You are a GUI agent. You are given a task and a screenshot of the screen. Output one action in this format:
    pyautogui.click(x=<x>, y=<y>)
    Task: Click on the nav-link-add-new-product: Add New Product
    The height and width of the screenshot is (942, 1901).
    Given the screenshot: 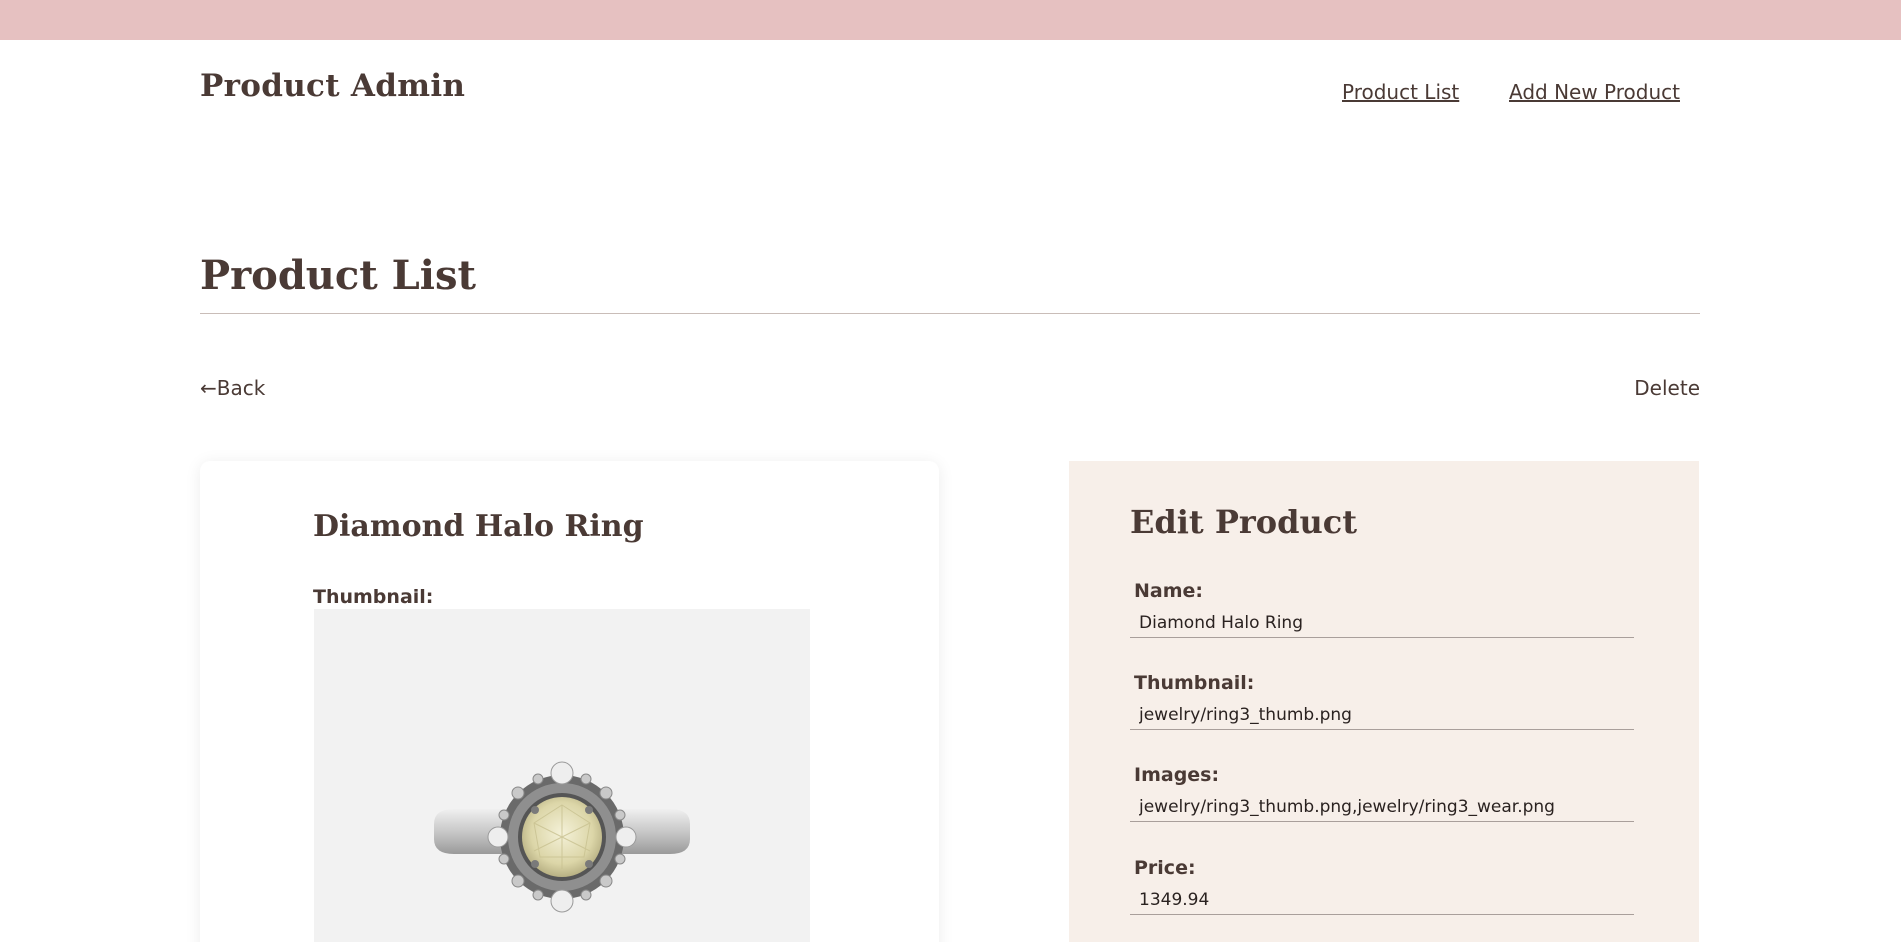 What is the action you would take?
    pyautogui.click(x=1594, y=92)
    